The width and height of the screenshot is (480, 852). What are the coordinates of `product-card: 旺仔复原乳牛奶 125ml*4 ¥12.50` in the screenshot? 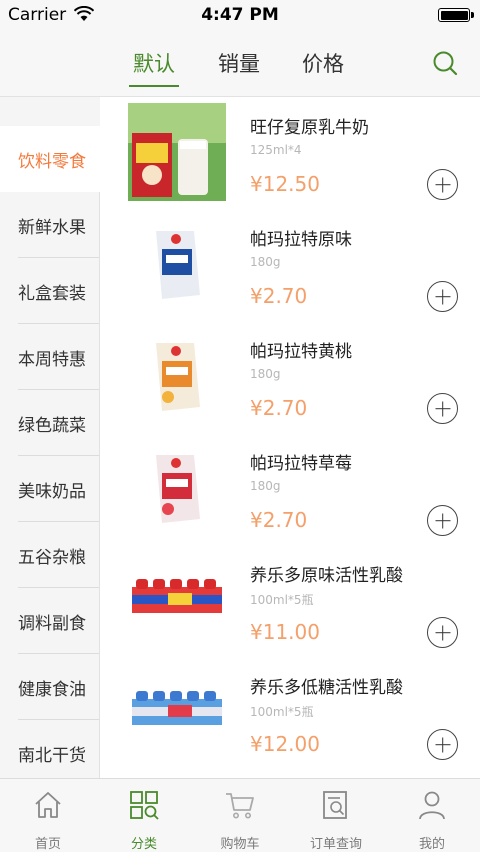 It's located at (290, 153).